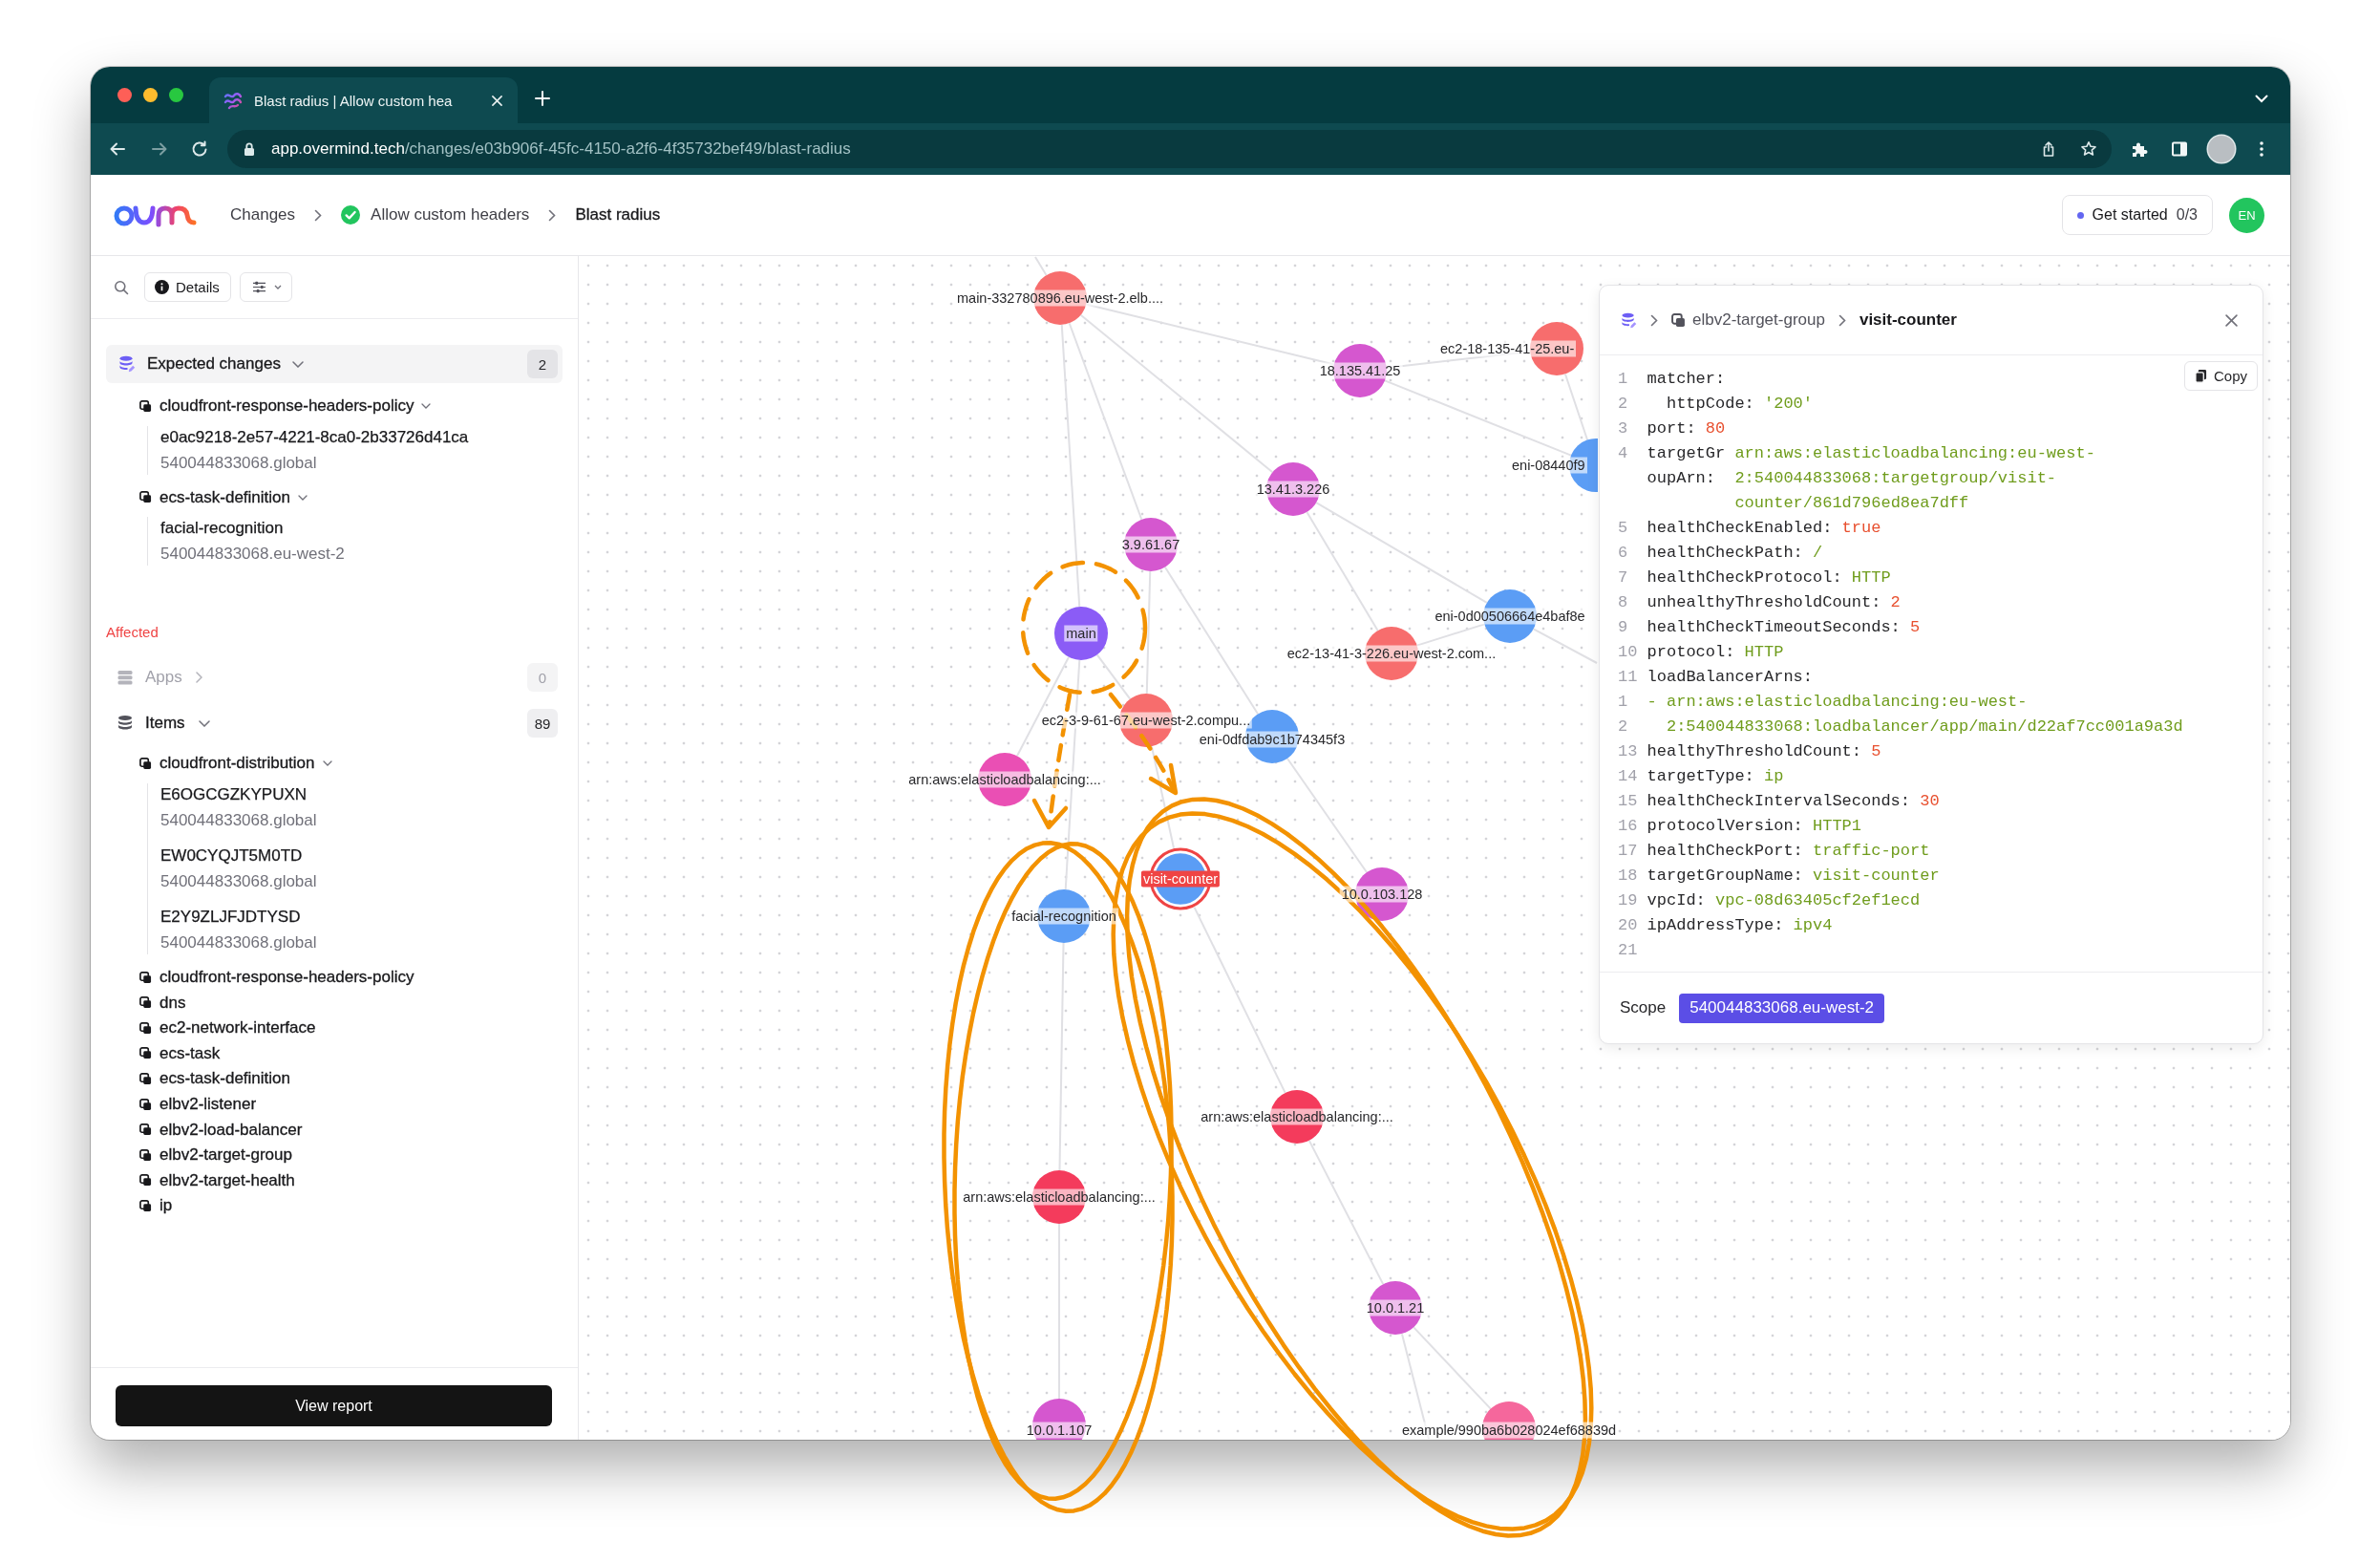 This screenshot has height=1562, width=2380. What do you see at coordinates (1169, 149) in the screenshot?
I see `address-bar: app.overmind.tech/changes/e03b906f-45fc-4150-a2f6-4f35732bef49/blast-radius` at bounding box center [1169, 149].